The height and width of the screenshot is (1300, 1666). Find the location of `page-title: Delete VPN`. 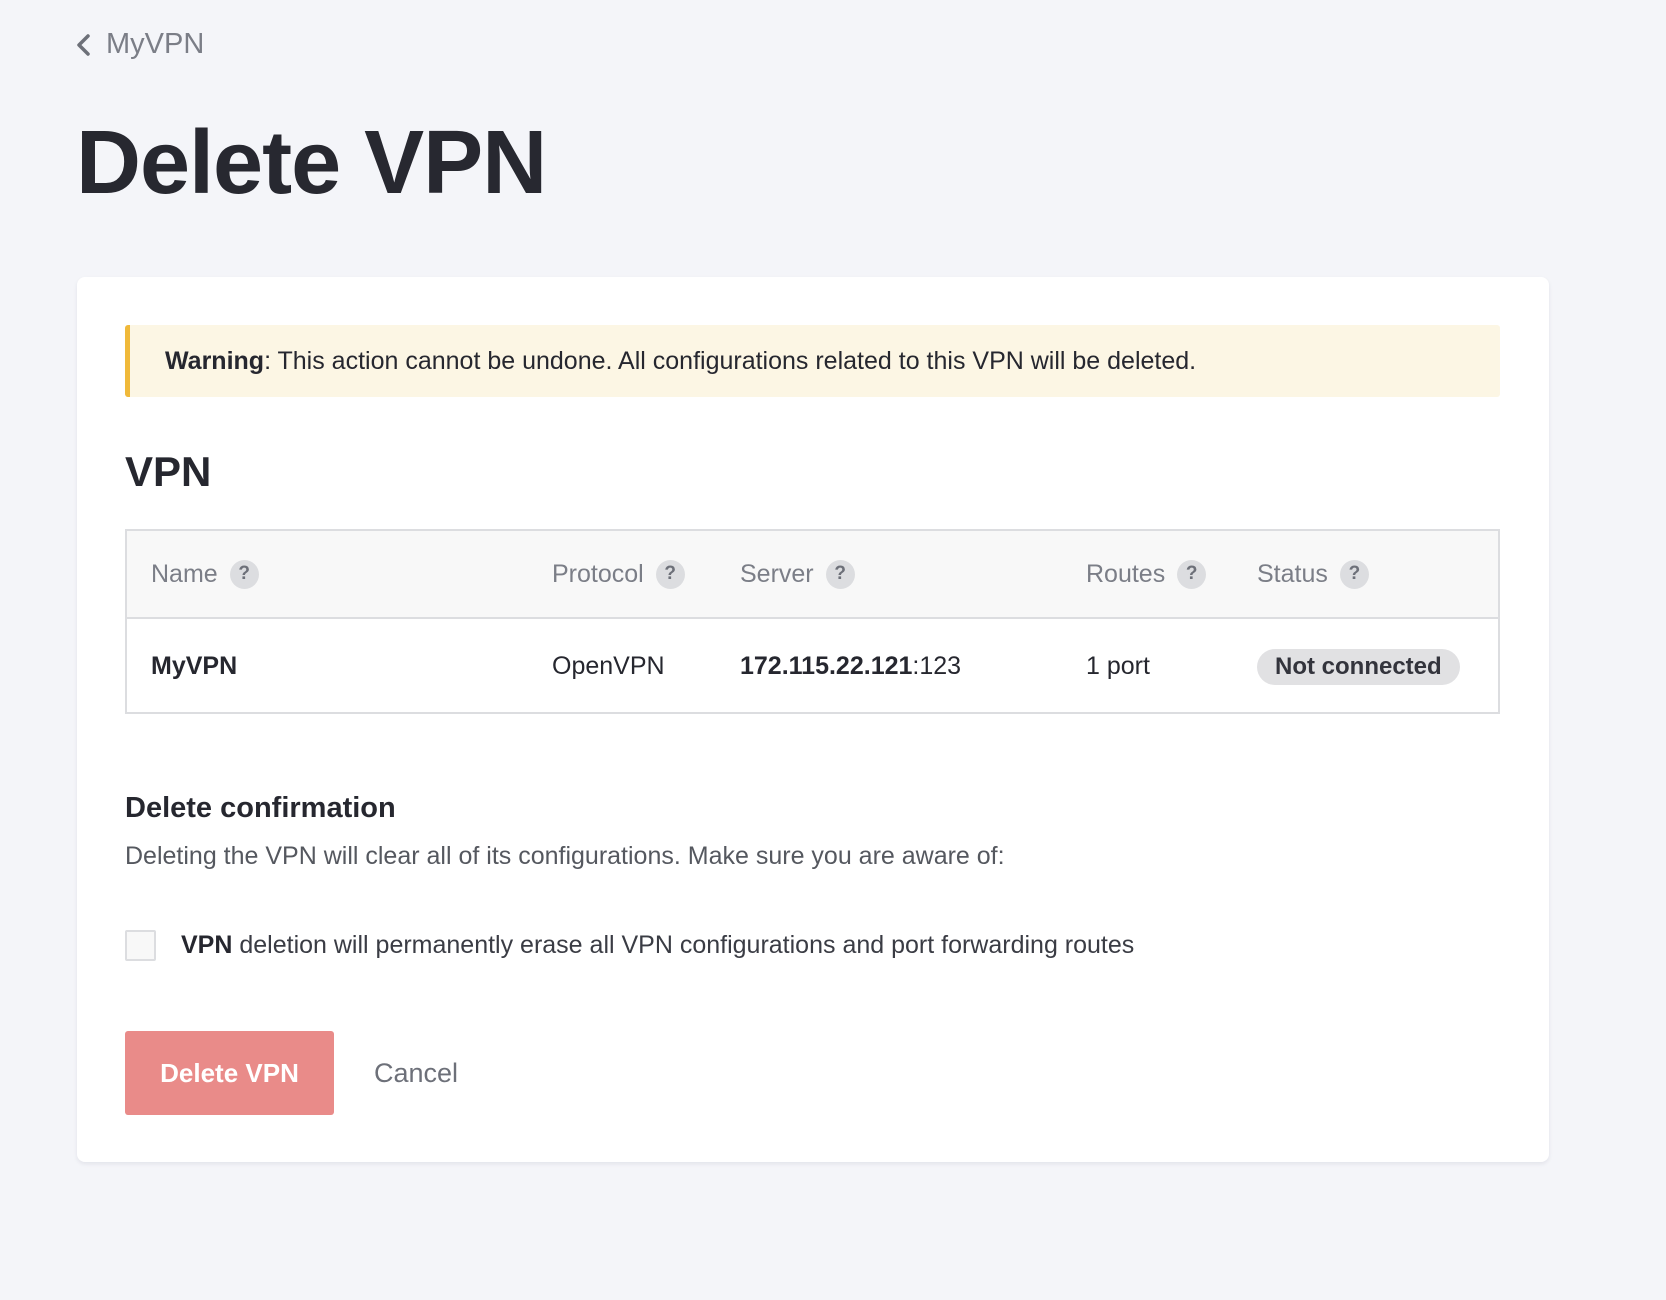

page-title: Delete VPN is located at coordinates (311, 163).